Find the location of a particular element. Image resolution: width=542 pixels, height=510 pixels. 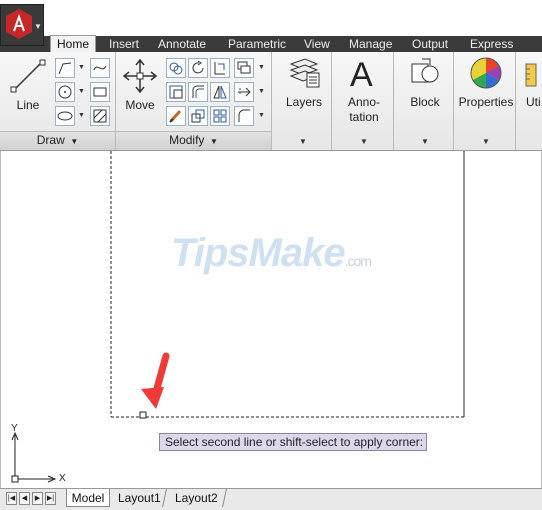

color-wheel-icon is located at coordinates (486, 73).